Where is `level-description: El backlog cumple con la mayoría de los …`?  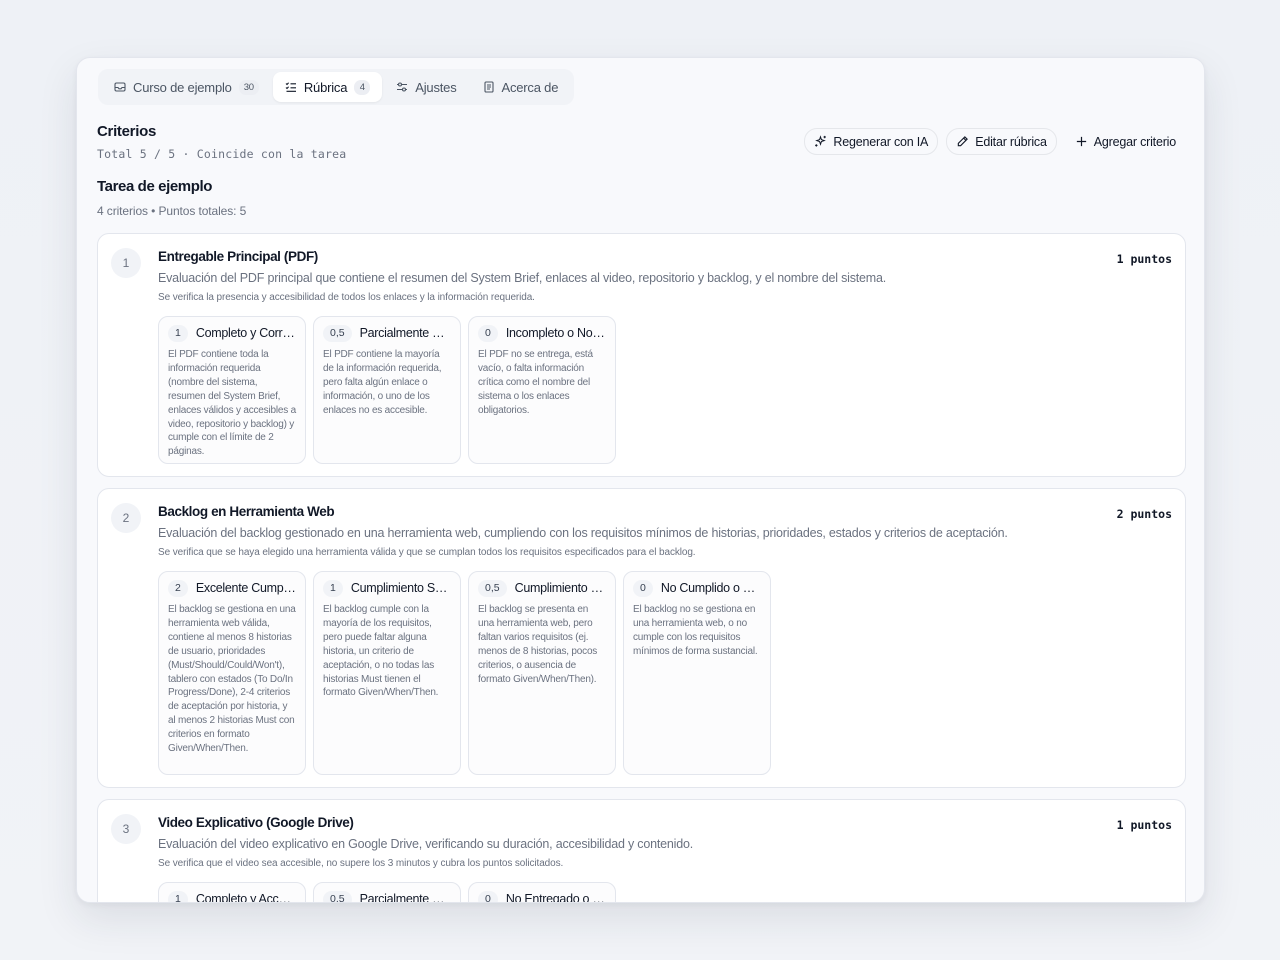
level-description: El backlog cumple con la mayoría de los … is located at coordinates (381, 651).